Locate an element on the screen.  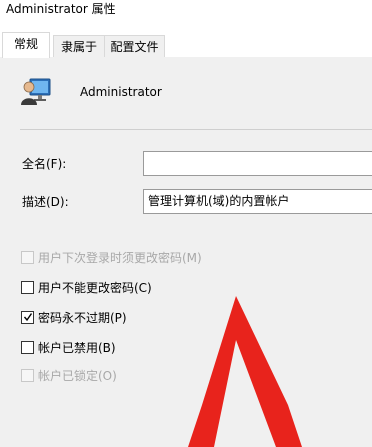
user-monitor-icon is located at coordinates (36, 91).